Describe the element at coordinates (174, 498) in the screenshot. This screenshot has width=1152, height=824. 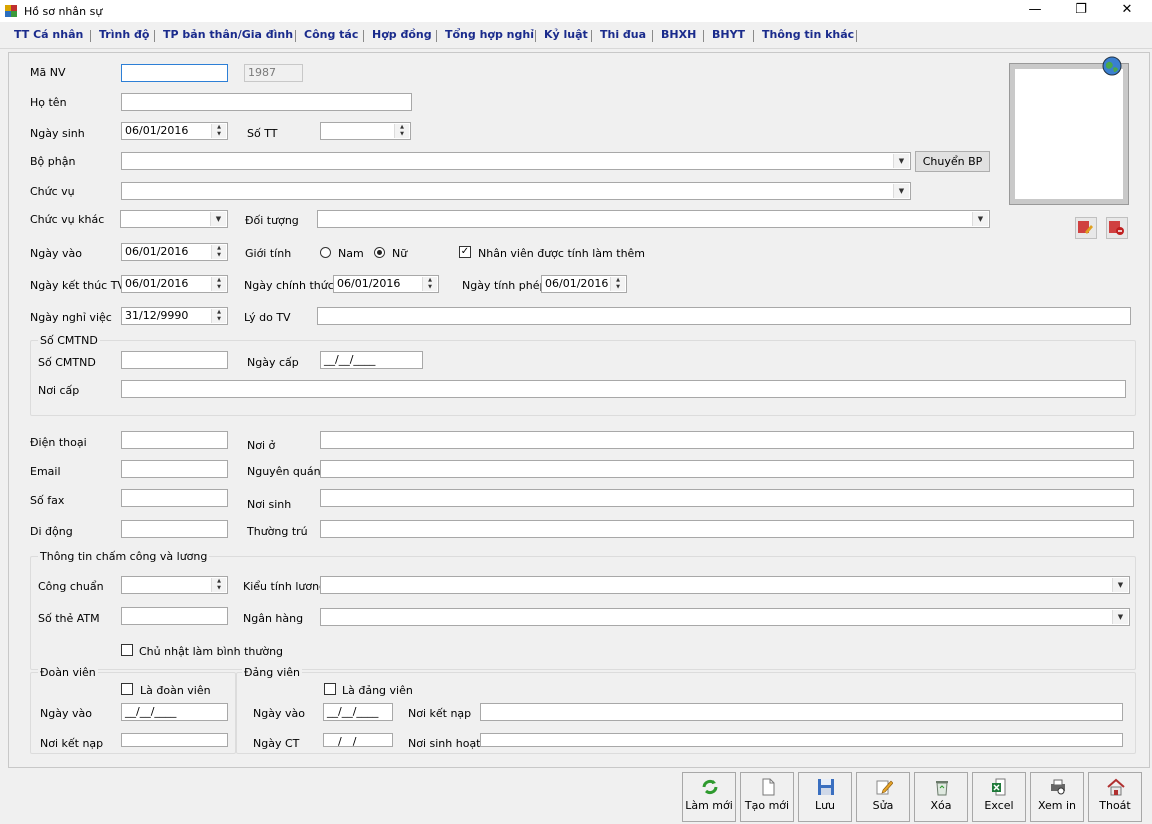
I see `so-fax-input` at that location.